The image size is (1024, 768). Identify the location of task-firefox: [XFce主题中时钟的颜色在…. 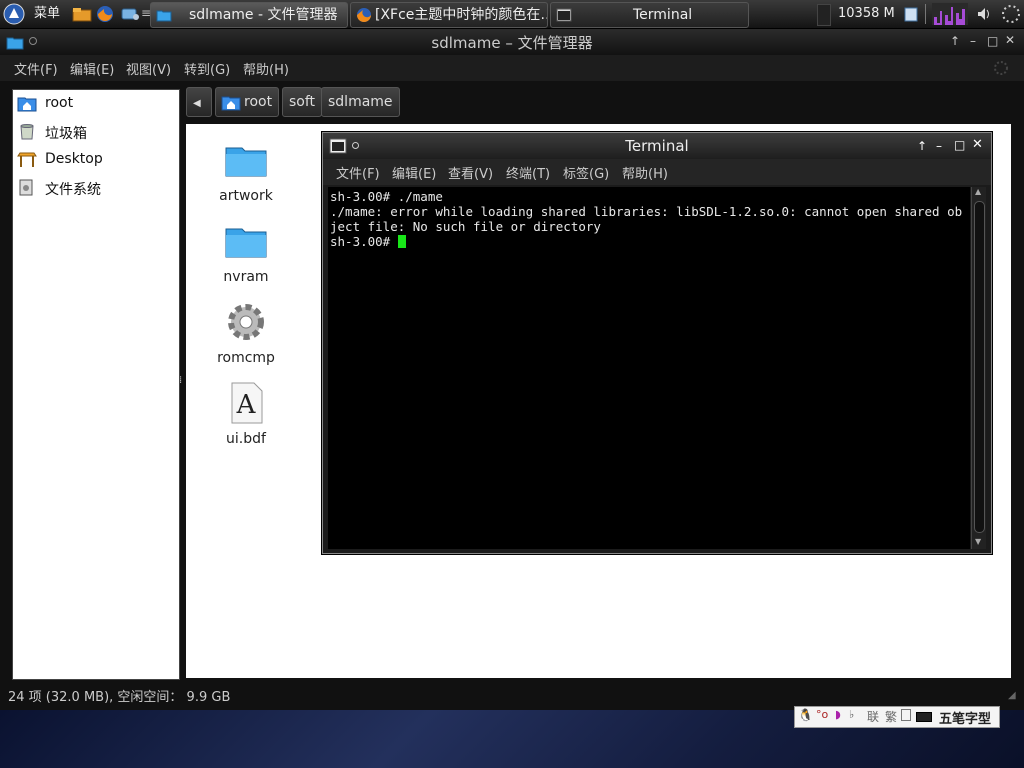
(449, 15).